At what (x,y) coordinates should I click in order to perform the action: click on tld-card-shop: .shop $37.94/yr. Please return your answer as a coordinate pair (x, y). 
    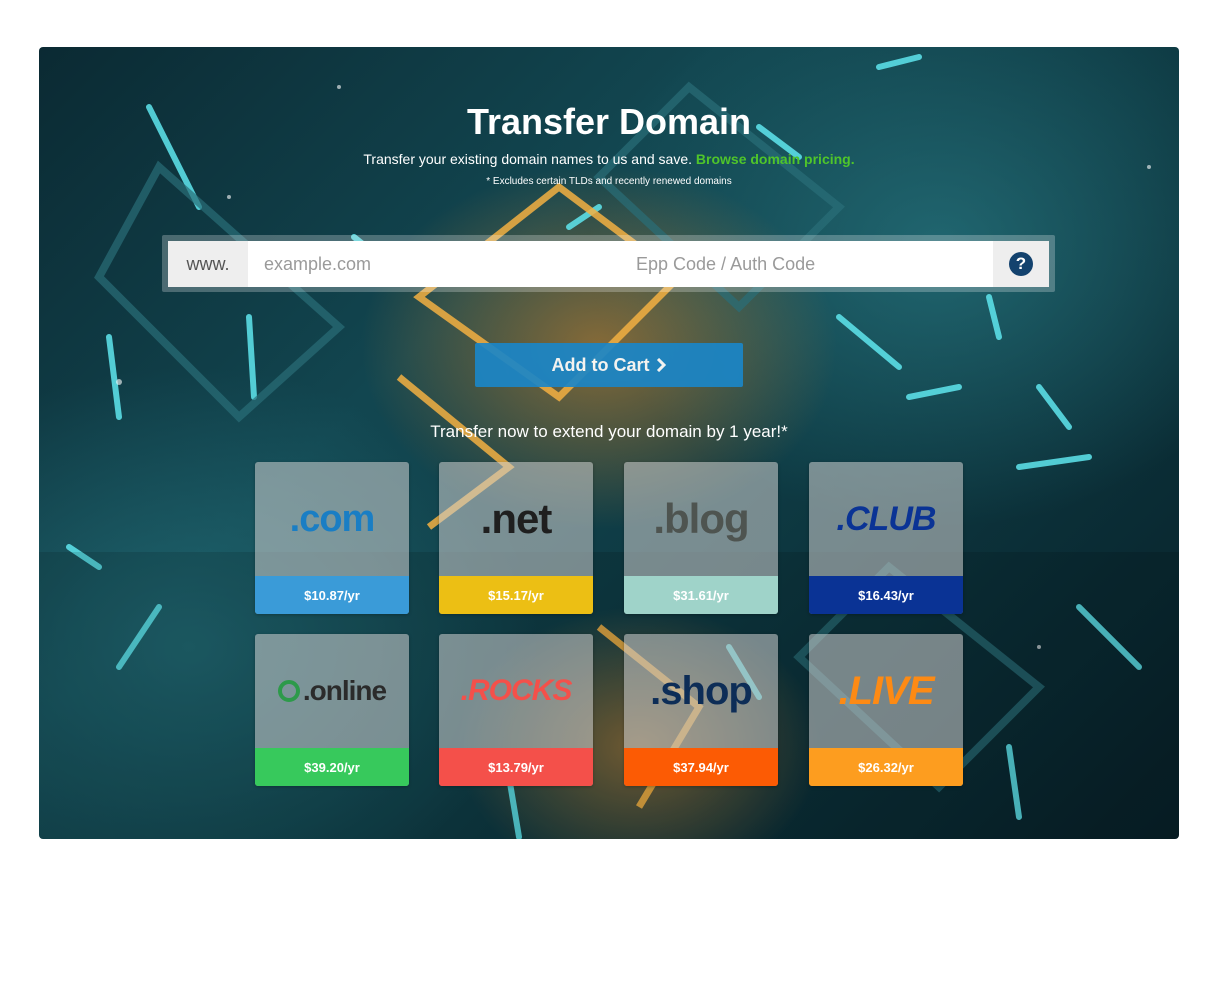
    Looking at the image, I should click on (701, 710).